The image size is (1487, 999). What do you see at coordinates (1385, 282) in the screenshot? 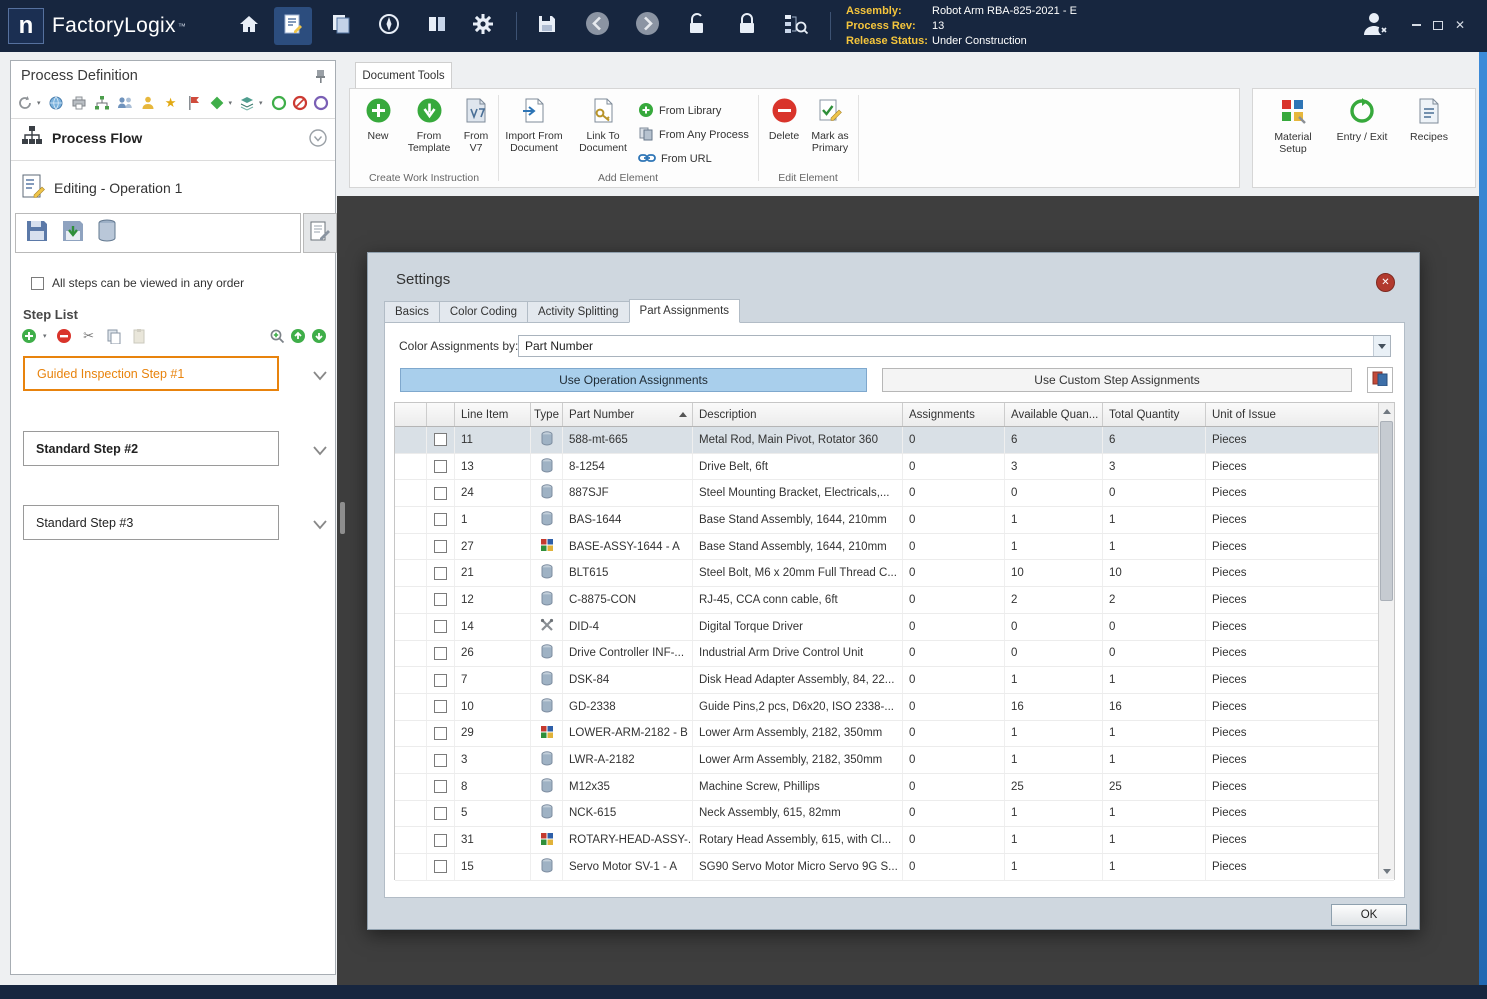
I see `dialog-close-button: ✕` at bounding box center [1385, 282].